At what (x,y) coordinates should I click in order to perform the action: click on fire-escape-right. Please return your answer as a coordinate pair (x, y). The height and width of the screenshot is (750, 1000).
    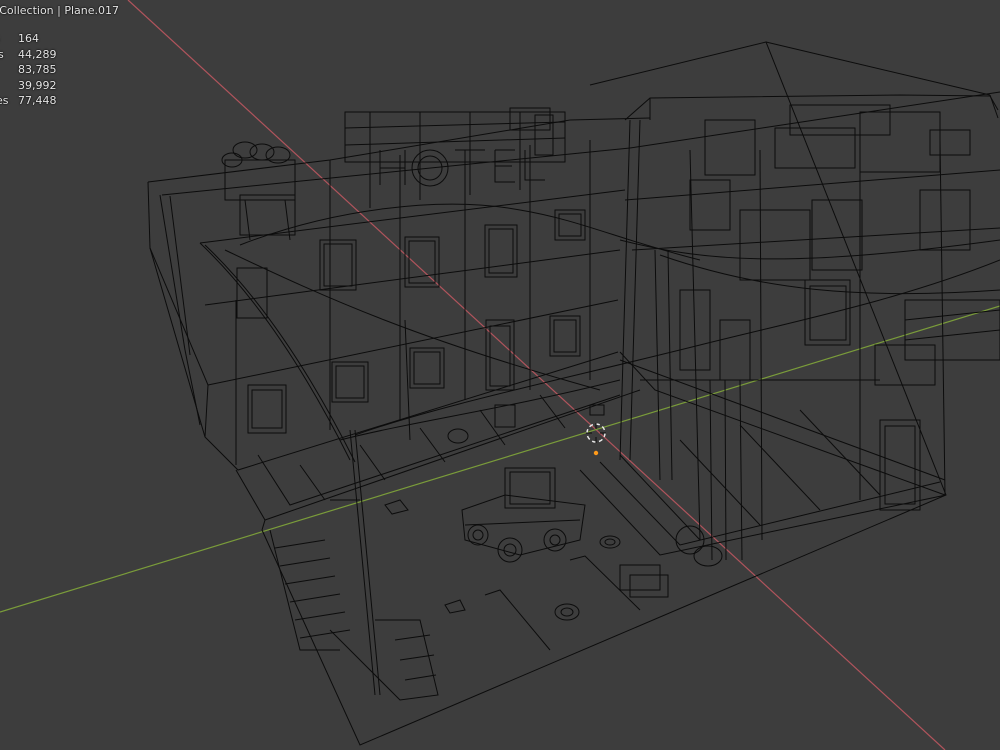
    Looking at the image, I should click on (937, 342).